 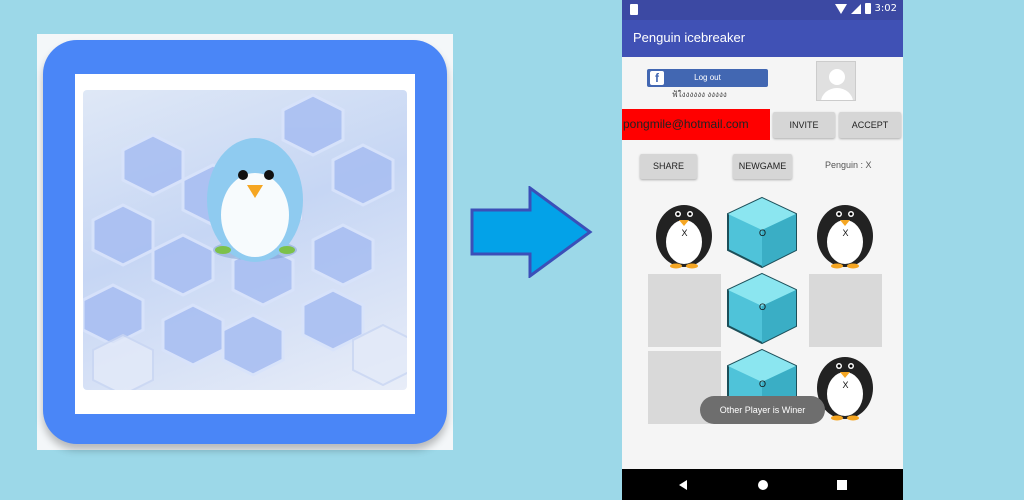 I want to click on newgame-button: NEWGAME, so click(x=762, y=166).